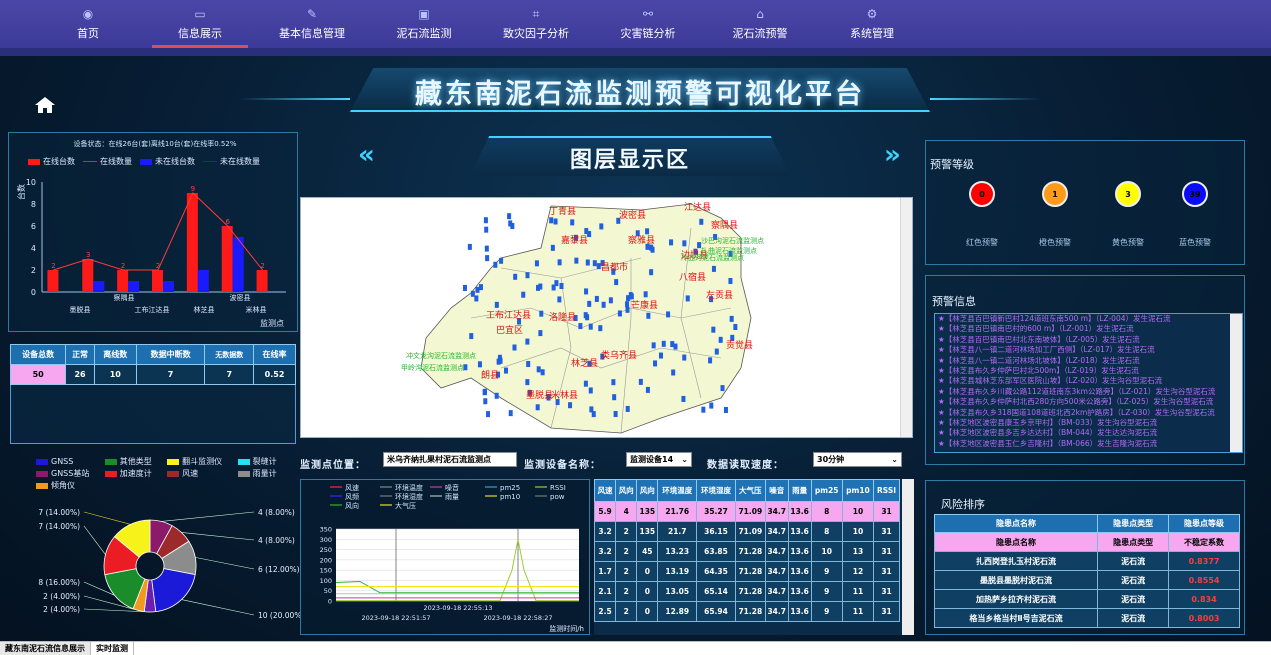 Image resolution: width=1271 pixels, height=655 pixels. Describe the element at coordinates (1088, 361) in the screenshot. I see `warning-item: ★【林芝县八一镇二道河林场北坡体】（LZ-018）发生泥石流` at that location.